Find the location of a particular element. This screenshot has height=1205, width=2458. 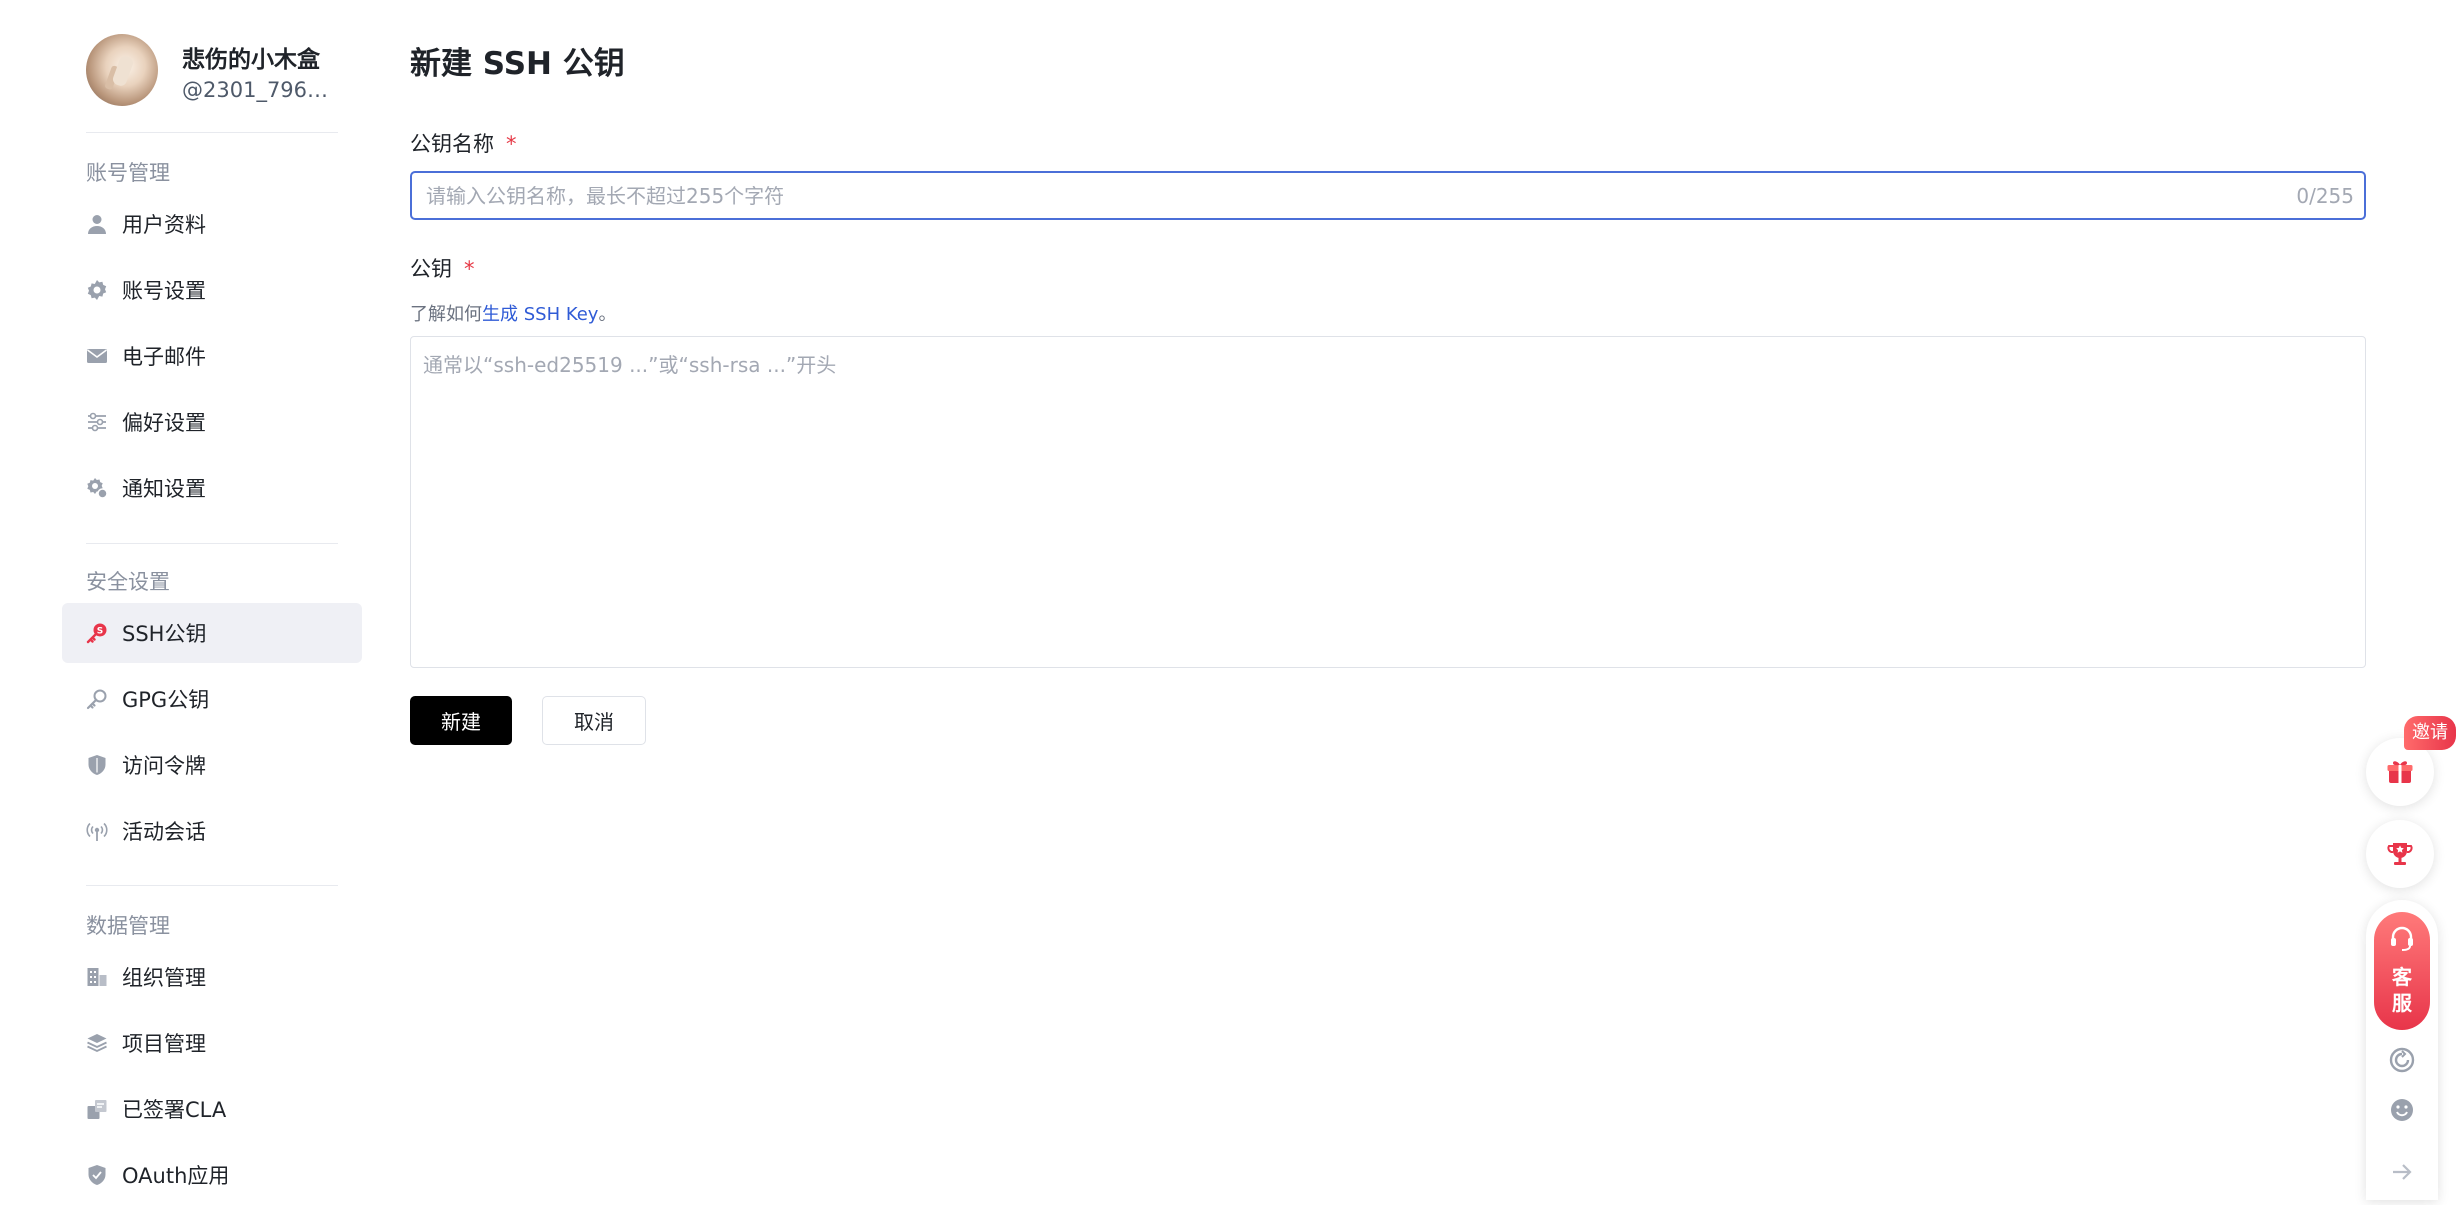

section-title-data: 数据管理 is located at coordinates (128, 926).